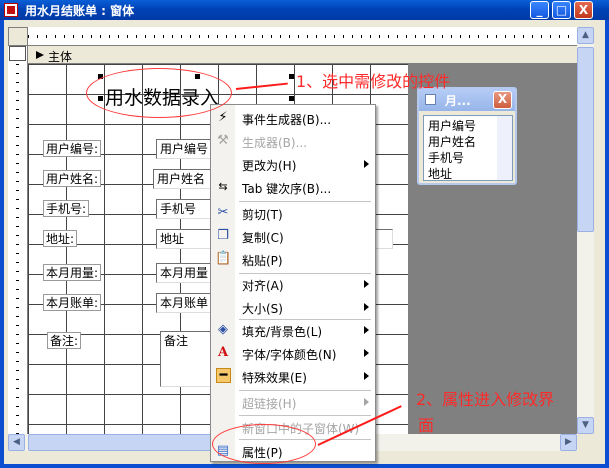 The height and width of the screenshot is (468, 609). I want to click on menu-item-change-to: 更改为(H), so click(293, 164).